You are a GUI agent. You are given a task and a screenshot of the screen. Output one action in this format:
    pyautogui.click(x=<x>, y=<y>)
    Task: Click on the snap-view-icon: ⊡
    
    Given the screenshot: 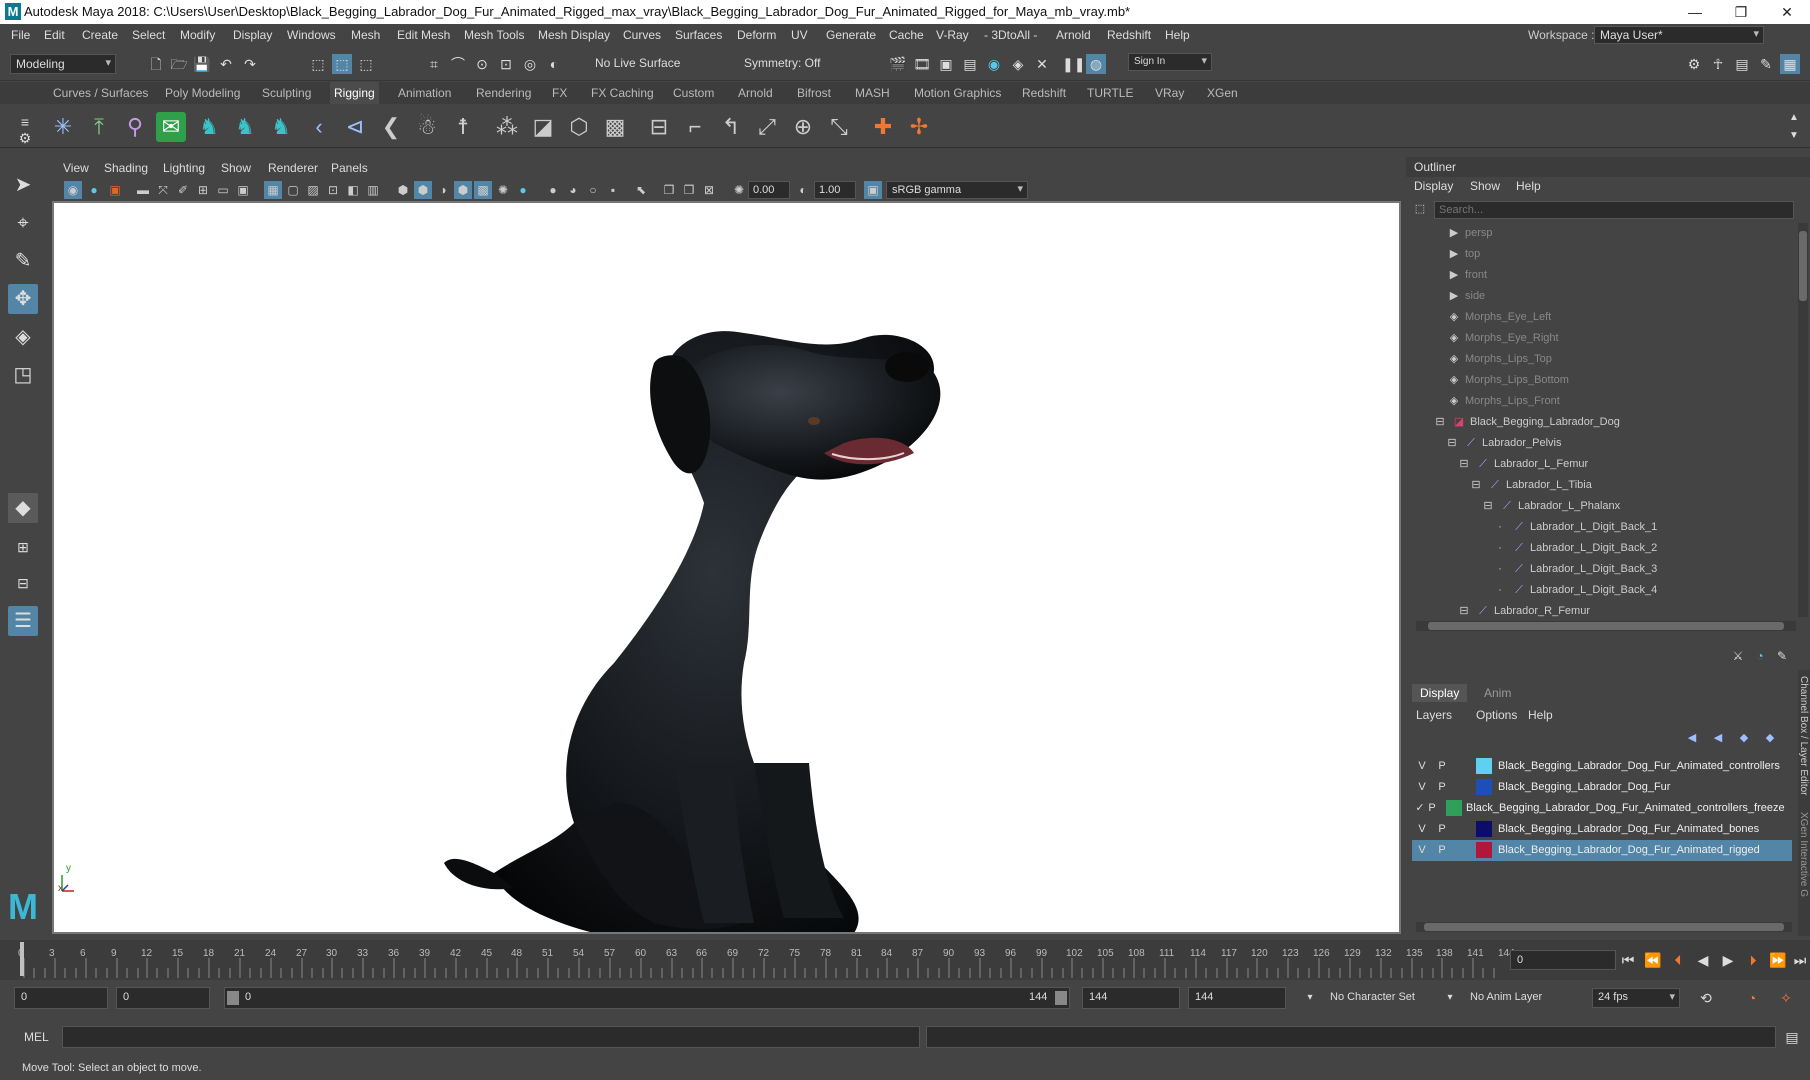 What is the action you would take?
    pyautogui.click(x=506, y=64)
    